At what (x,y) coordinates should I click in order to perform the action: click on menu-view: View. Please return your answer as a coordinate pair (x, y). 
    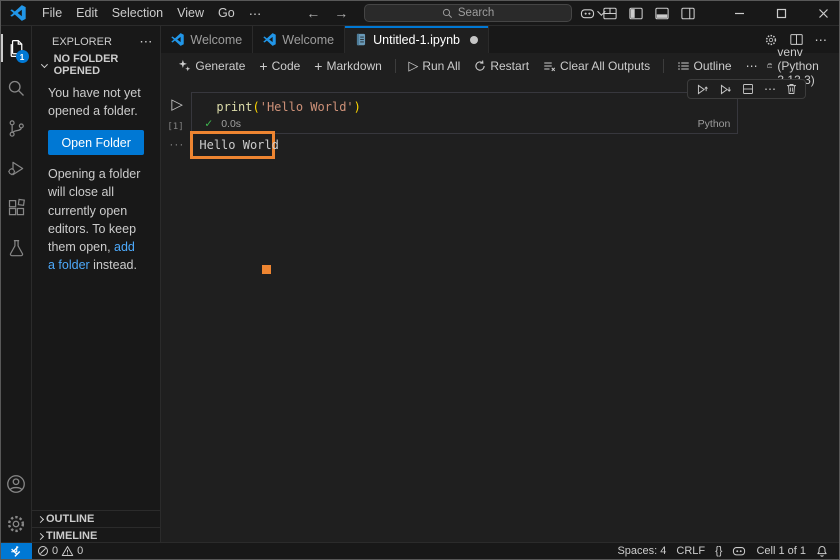
    Looking at the image, I should click on (190, 13).